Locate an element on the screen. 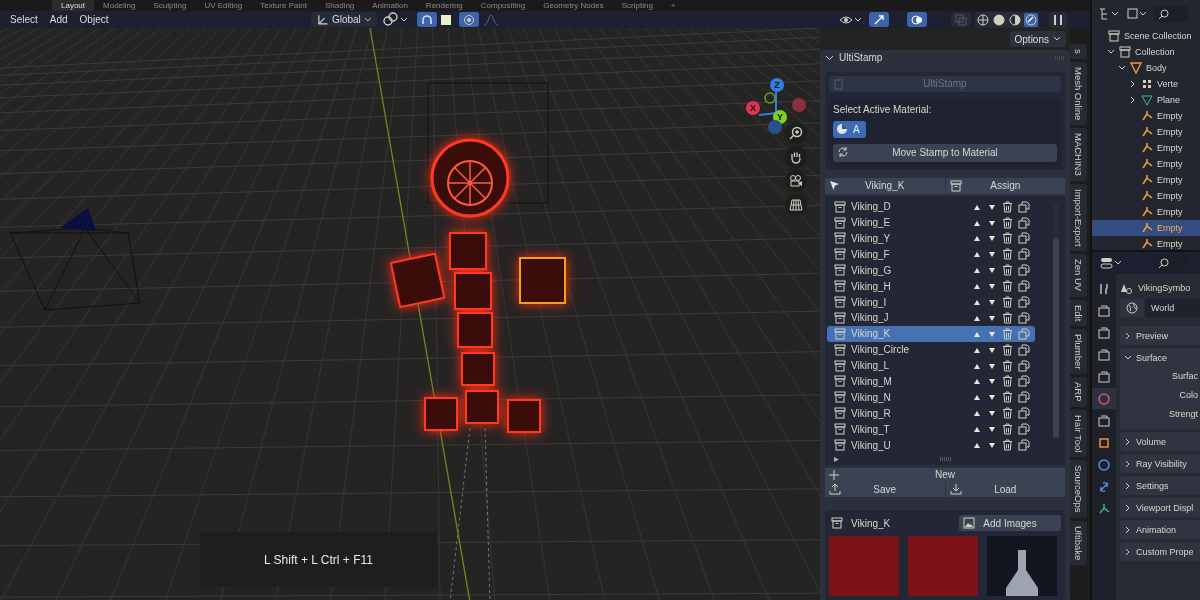 The width and height of the screenshot is (1200, 600). properties-tab is located at coordinates (1104, 398).